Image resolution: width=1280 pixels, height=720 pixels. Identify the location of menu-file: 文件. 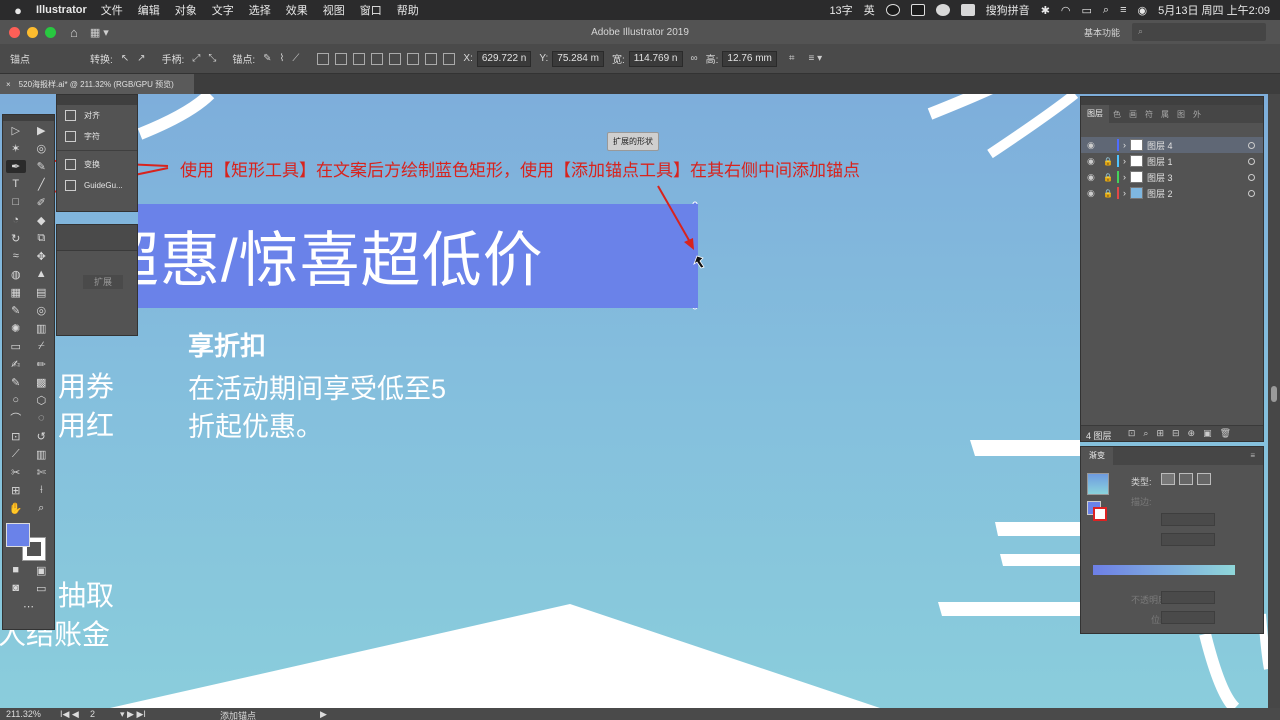
(112, 10).